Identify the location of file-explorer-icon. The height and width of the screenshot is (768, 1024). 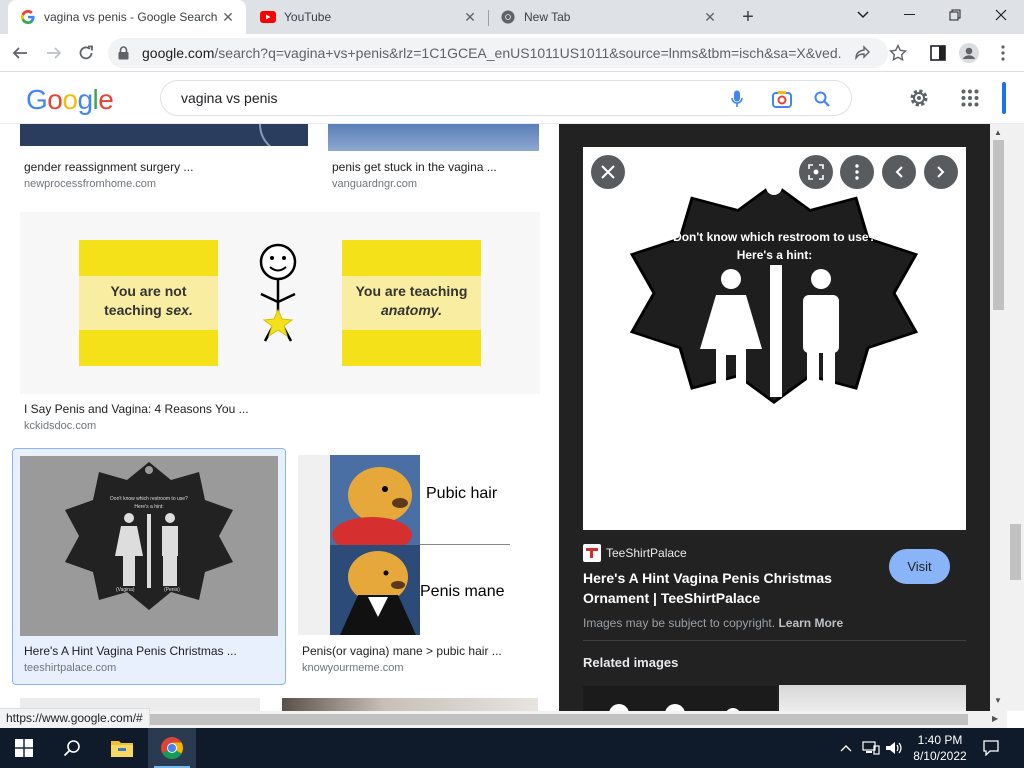
(122, 748).